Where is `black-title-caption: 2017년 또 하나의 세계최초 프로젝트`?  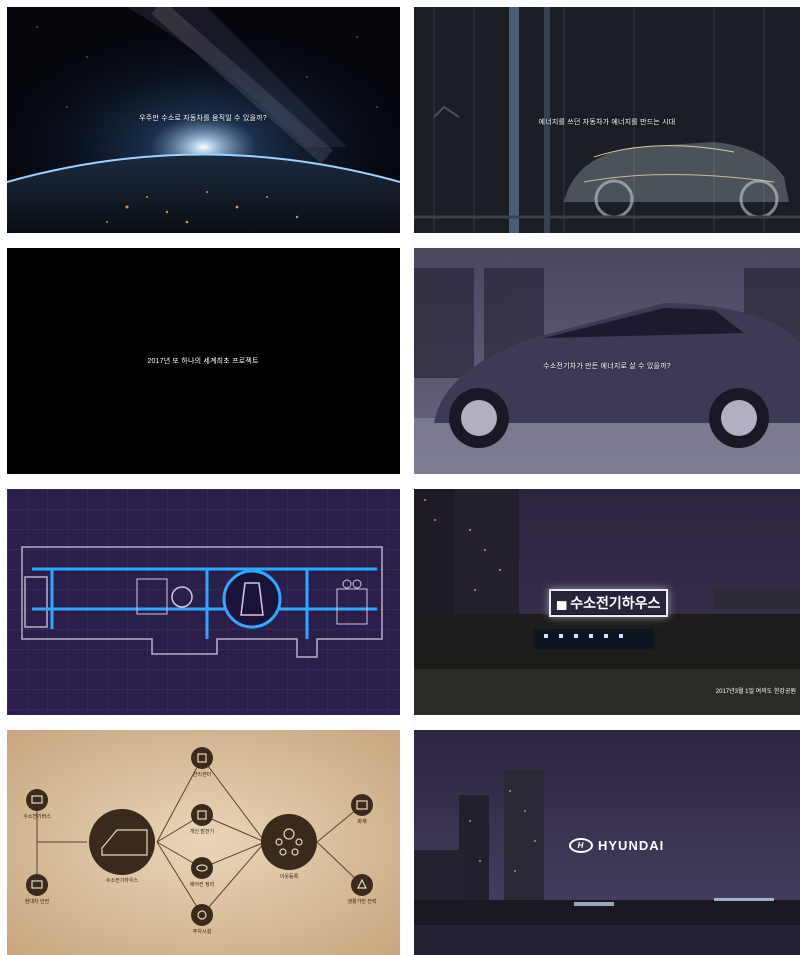
black-title-caption: 2017년 또 하나의 세계최초 프로젝트 is located at coordinates (203, 361).